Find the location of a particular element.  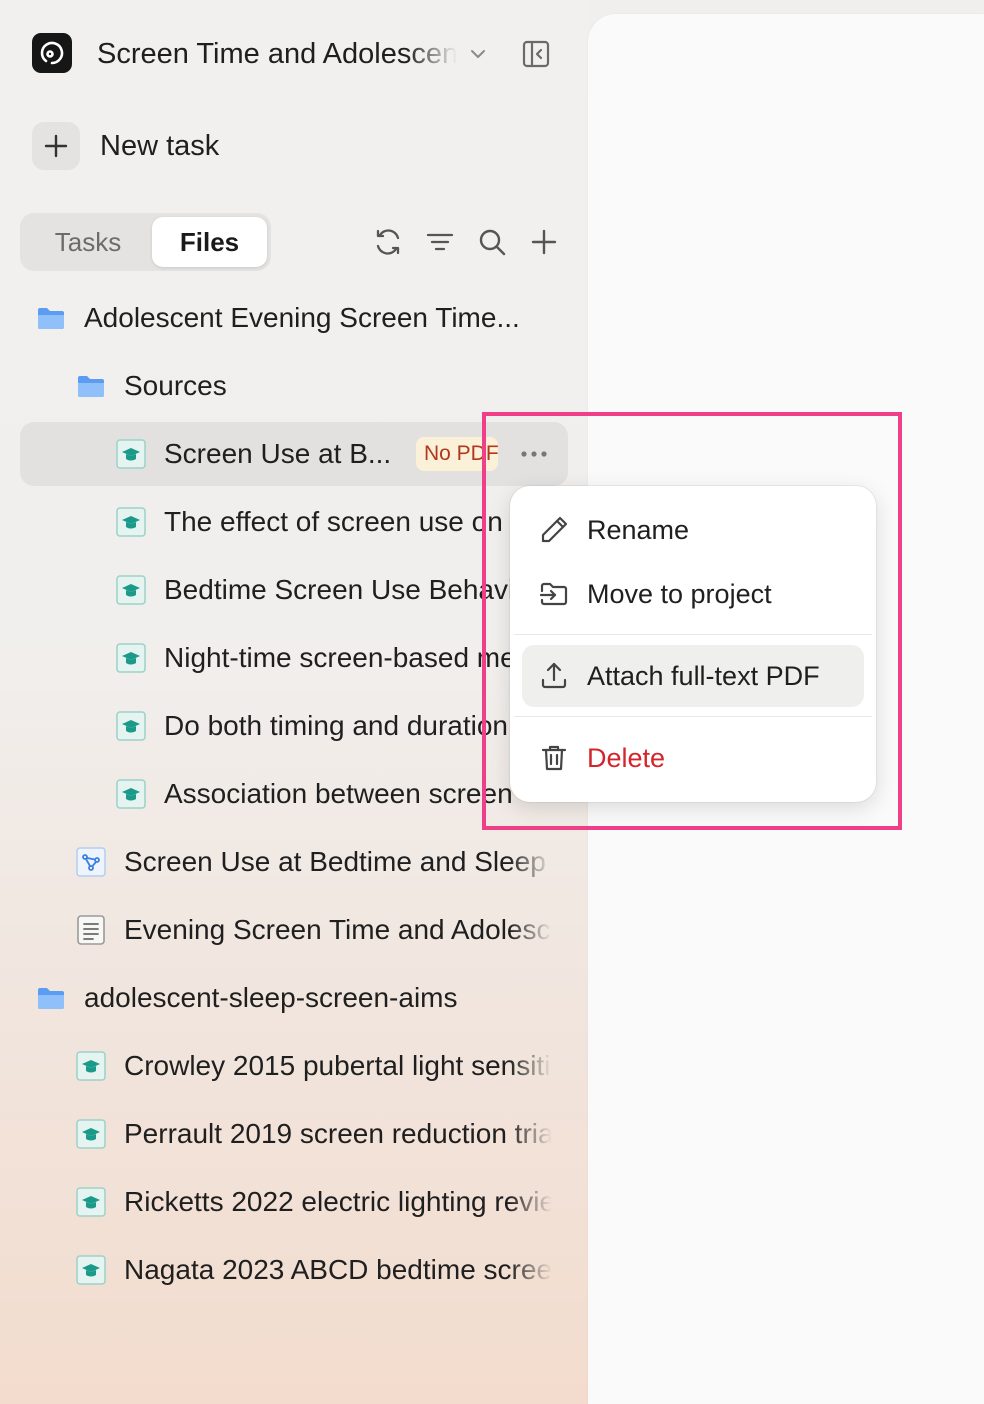

tree-item-source: The effect of screen use on is located at coordinates (294, 522).